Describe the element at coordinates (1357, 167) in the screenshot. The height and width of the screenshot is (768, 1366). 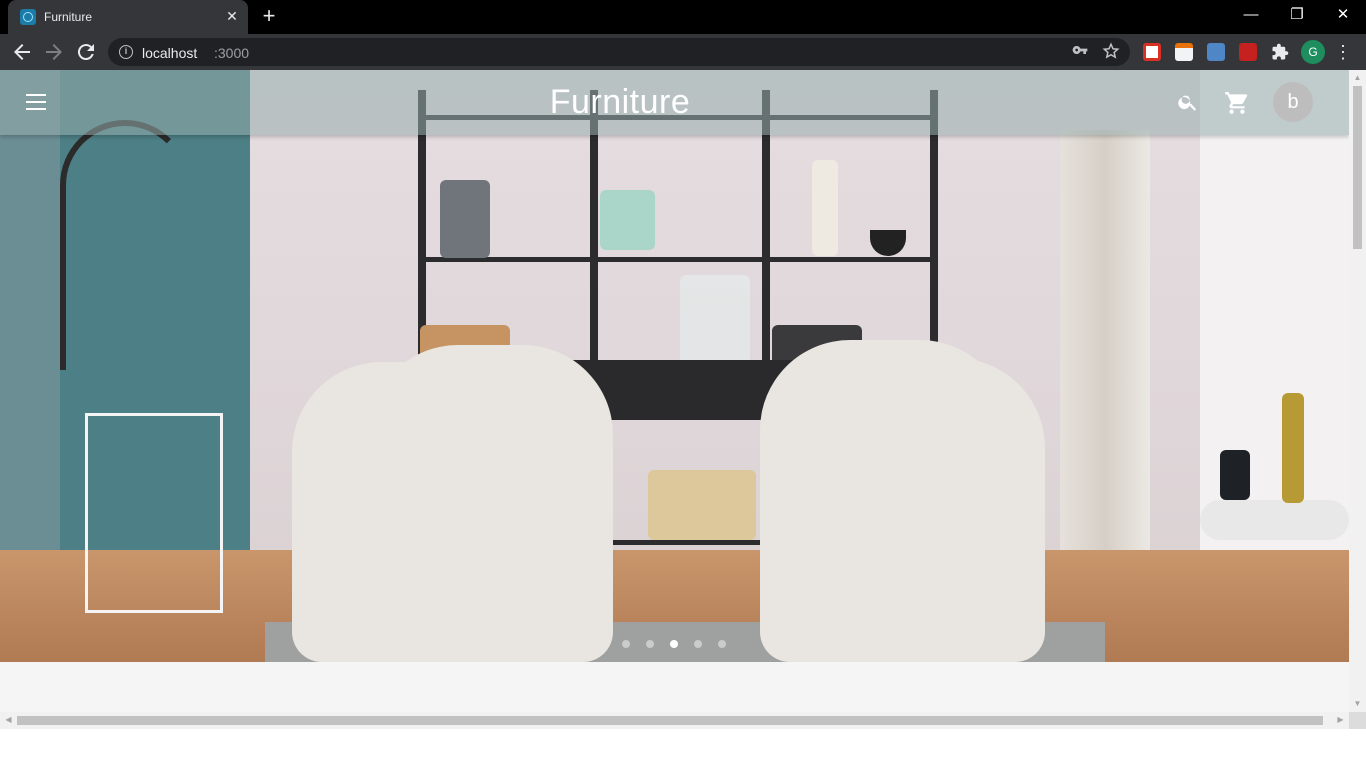
I see `vertical-scrollbar-thumb` at that location.